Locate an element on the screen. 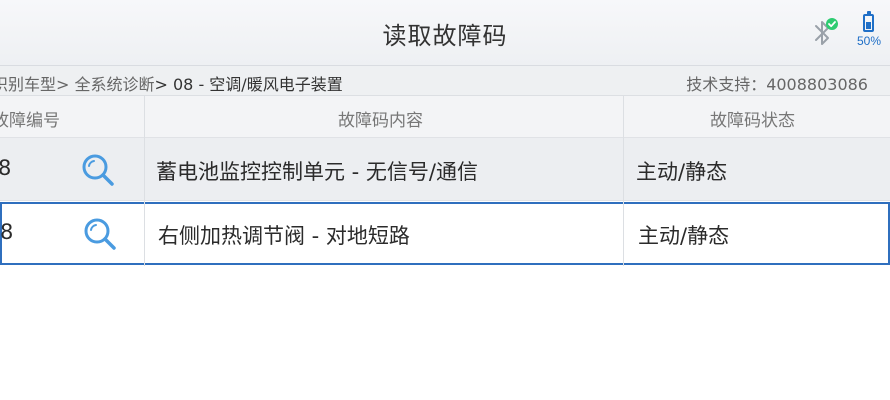  page-title: 读取故障码 is located at coordinates (445, 36).